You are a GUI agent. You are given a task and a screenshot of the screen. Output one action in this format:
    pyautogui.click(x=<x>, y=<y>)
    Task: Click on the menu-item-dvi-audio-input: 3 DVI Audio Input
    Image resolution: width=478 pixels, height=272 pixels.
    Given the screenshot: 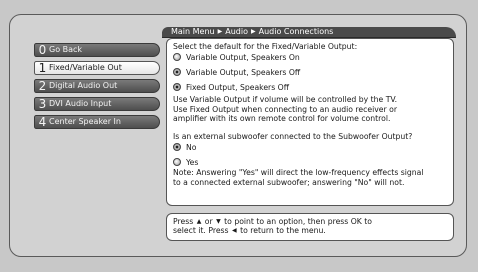 What is the action you would take?
    pyautogui.click(x=97, y=104)
    